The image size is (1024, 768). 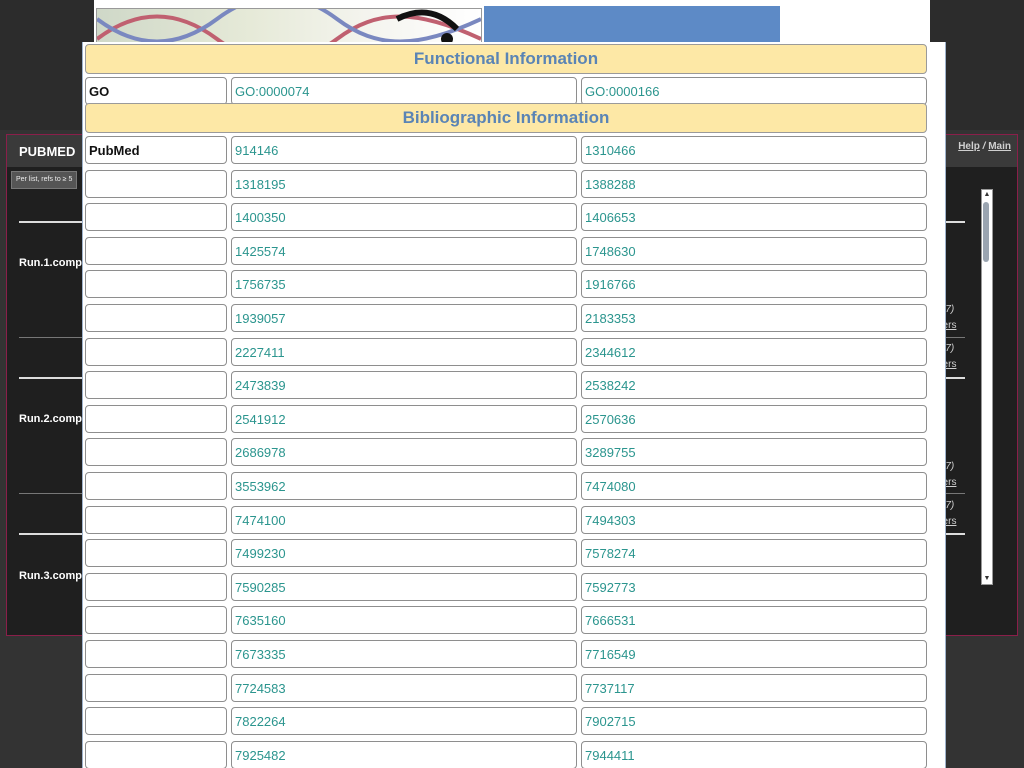 I want to click on pubmed-id-link: 7494303, so click(x=754, y=520).